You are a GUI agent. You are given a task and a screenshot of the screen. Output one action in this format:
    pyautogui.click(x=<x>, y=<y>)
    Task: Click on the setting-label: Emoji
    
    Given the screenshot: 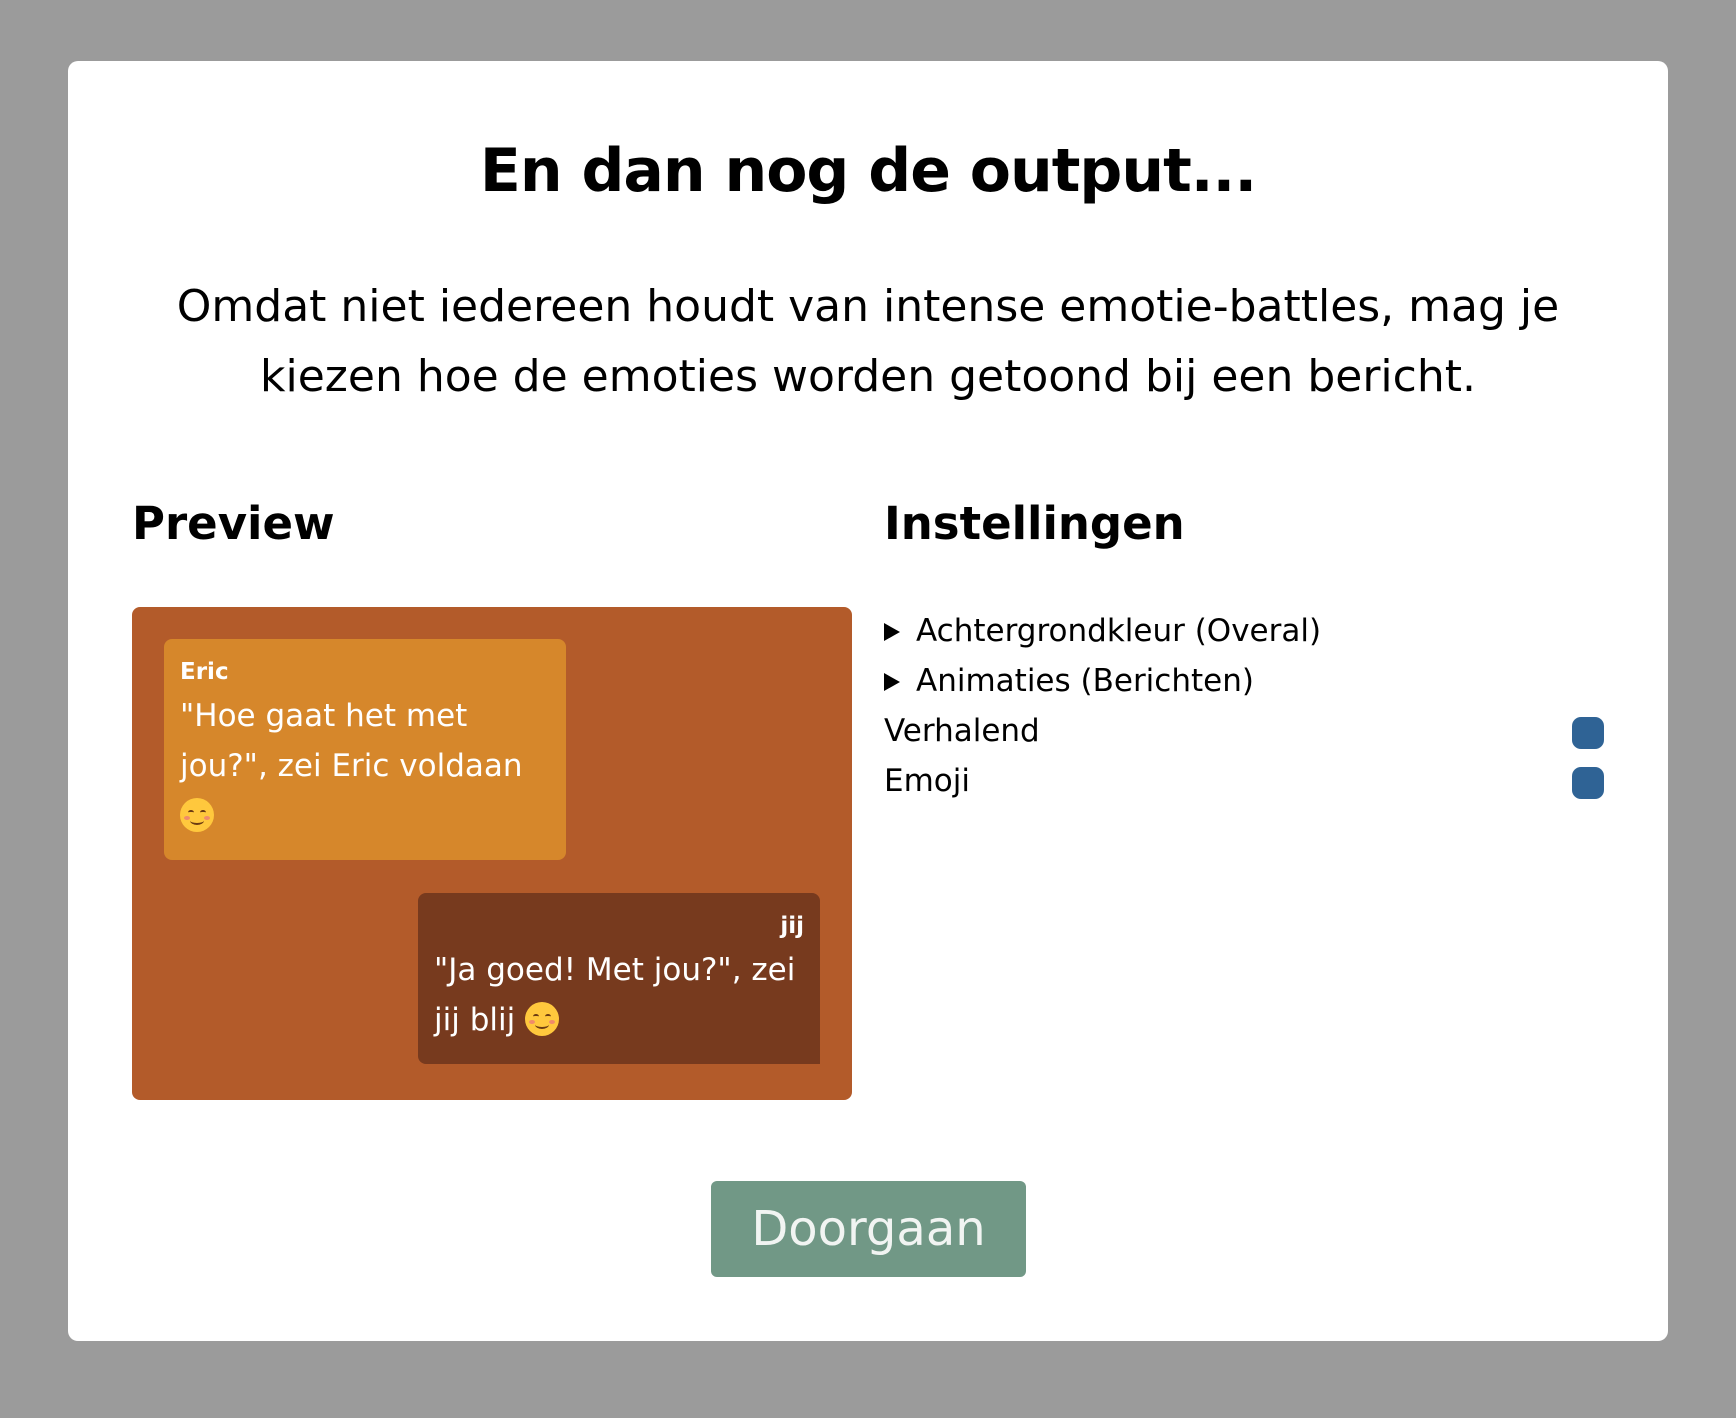 What is the action you would take?
    pyautogui.click(x=927, y=781)
    